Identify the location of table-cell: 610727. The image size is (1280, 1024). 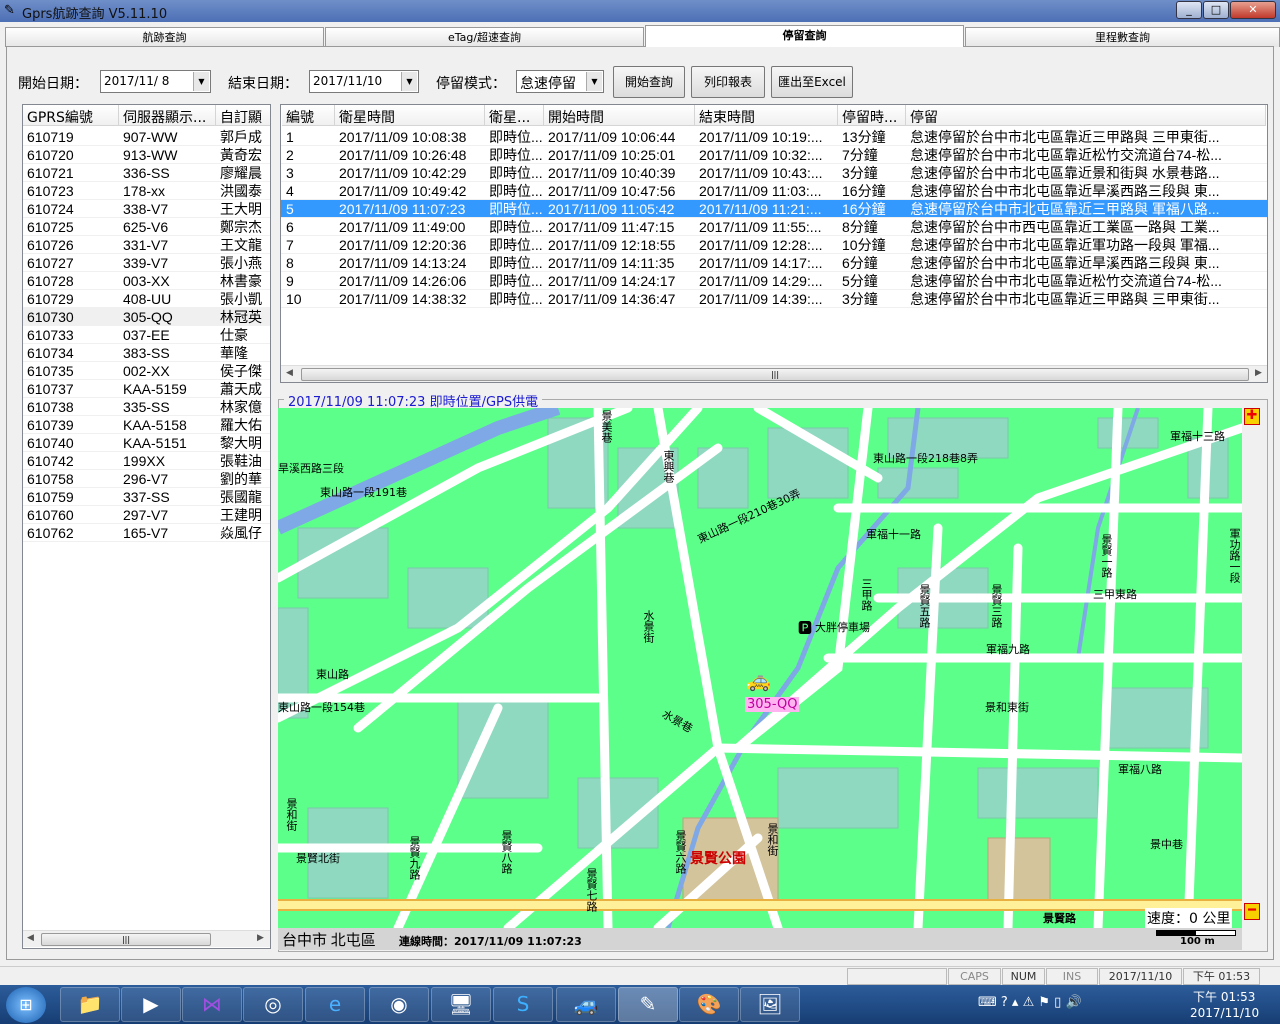
(50, 263).